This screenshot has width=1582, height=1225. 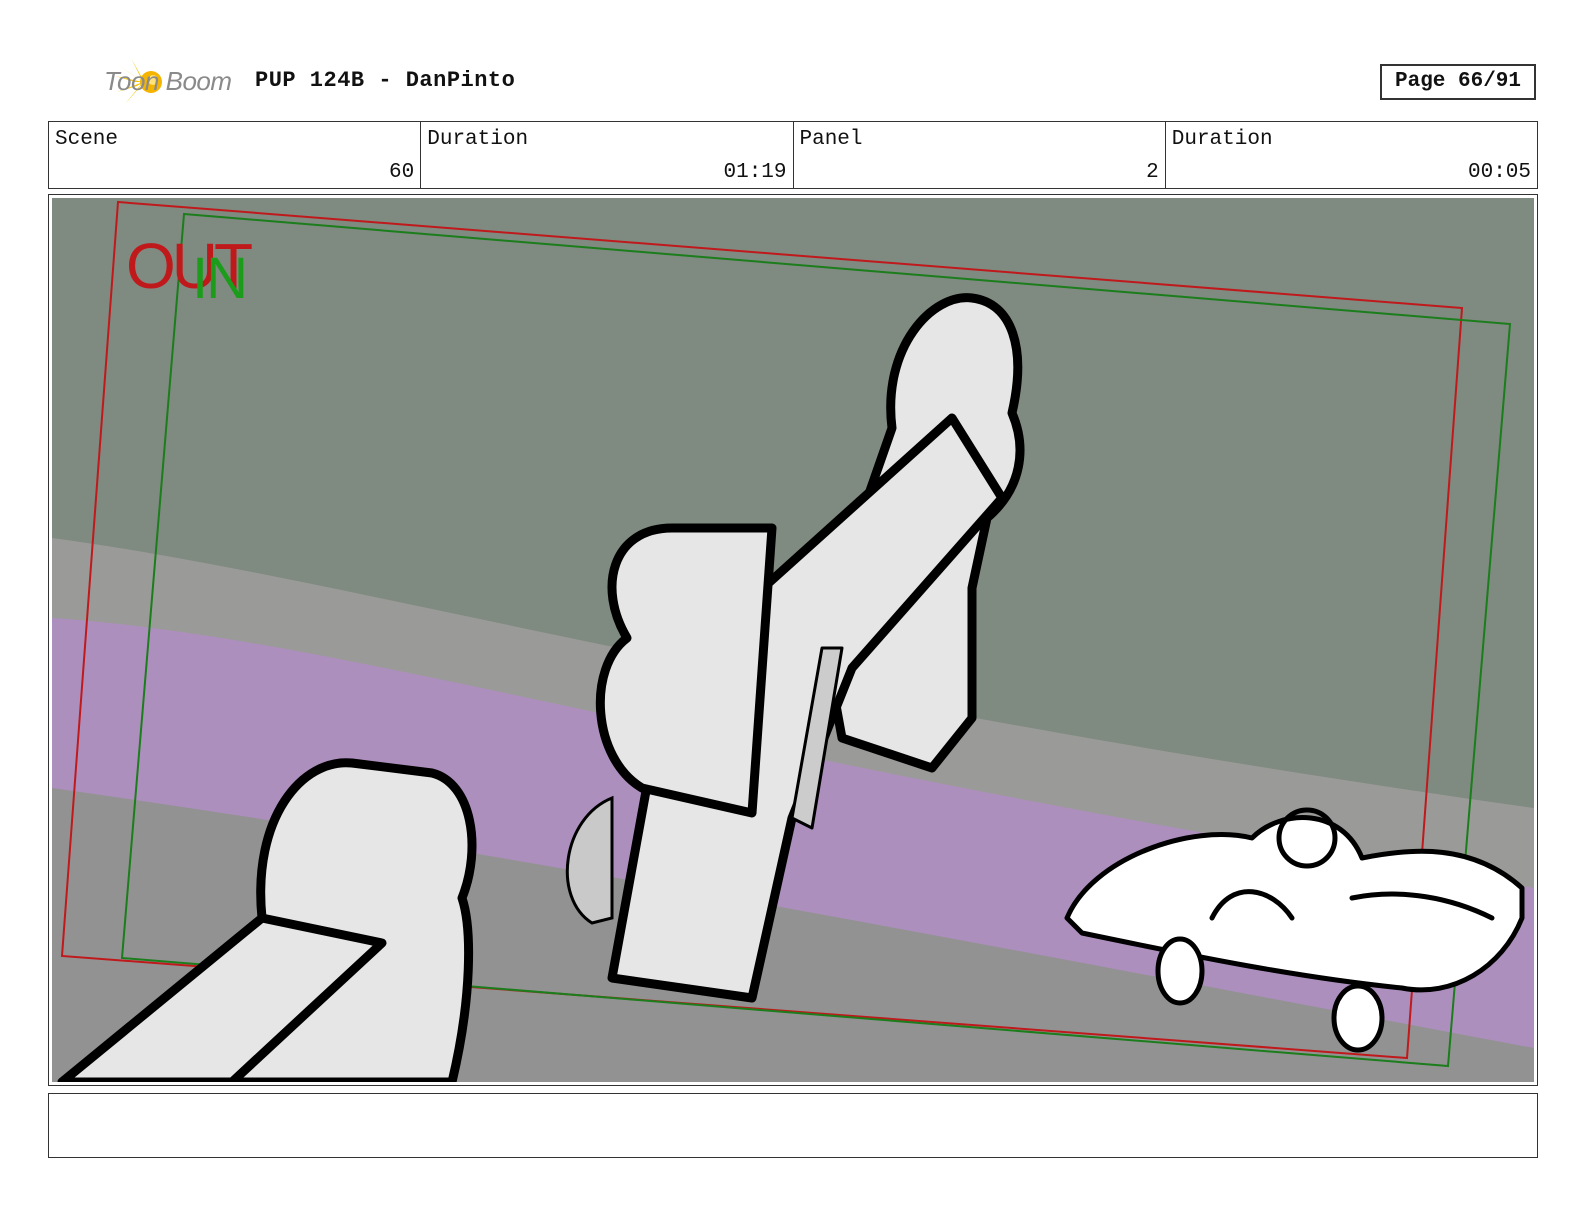 What do you see at coordinates (385, 80) in the screenshot?
I see `document-title: PUP 124B - DanPinto` at bounding box center [385, 80].